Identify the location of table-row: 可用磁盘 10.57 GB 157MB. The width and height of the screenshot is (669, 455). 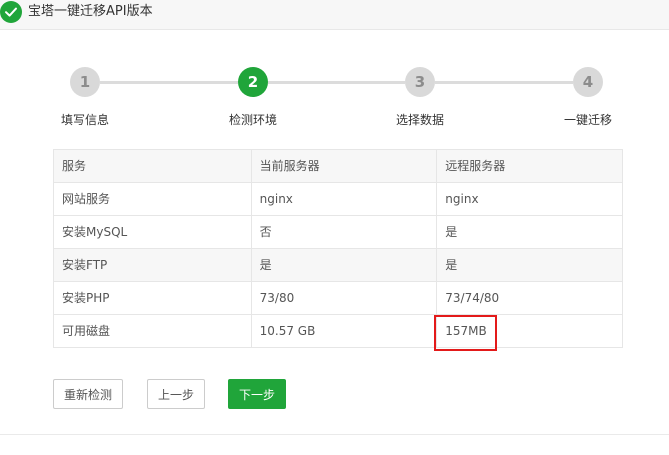
(338, 331).